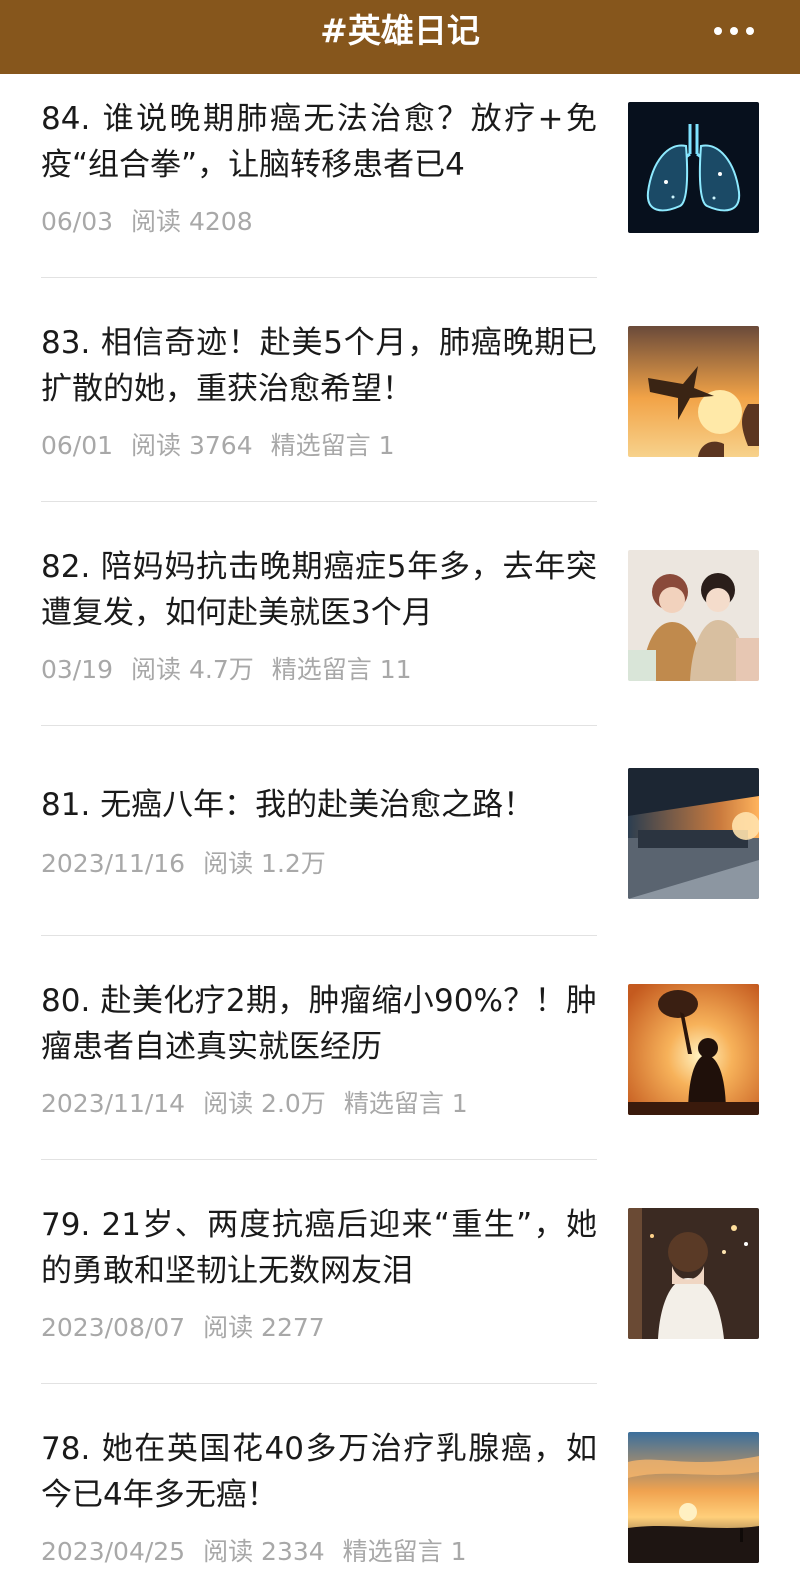  Describe the element at coordinates (400, 30) in the screenshot. I see `page-title: #英雄日记` at that location.